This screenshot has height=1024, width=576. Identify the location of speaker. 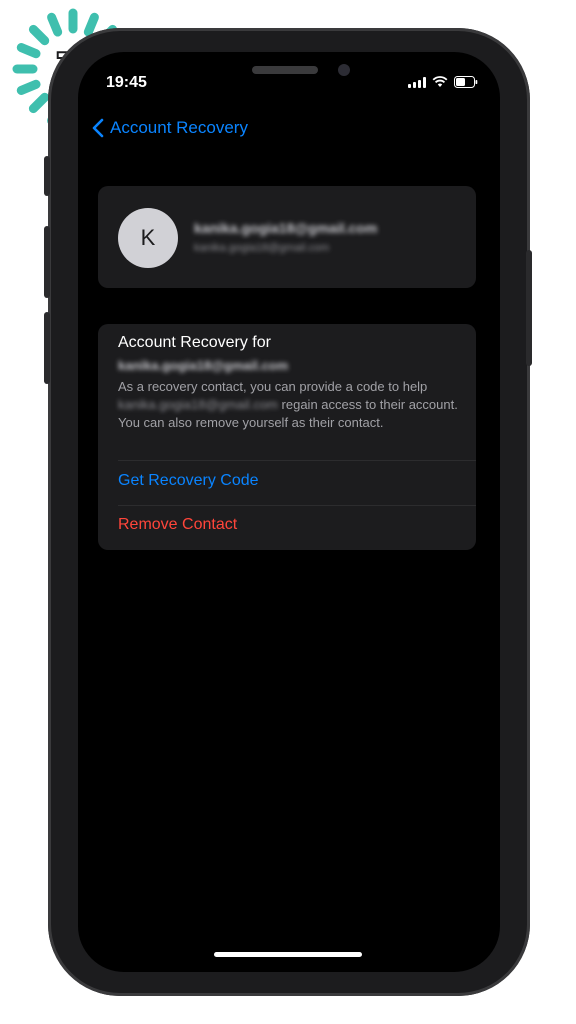
(285, 70).